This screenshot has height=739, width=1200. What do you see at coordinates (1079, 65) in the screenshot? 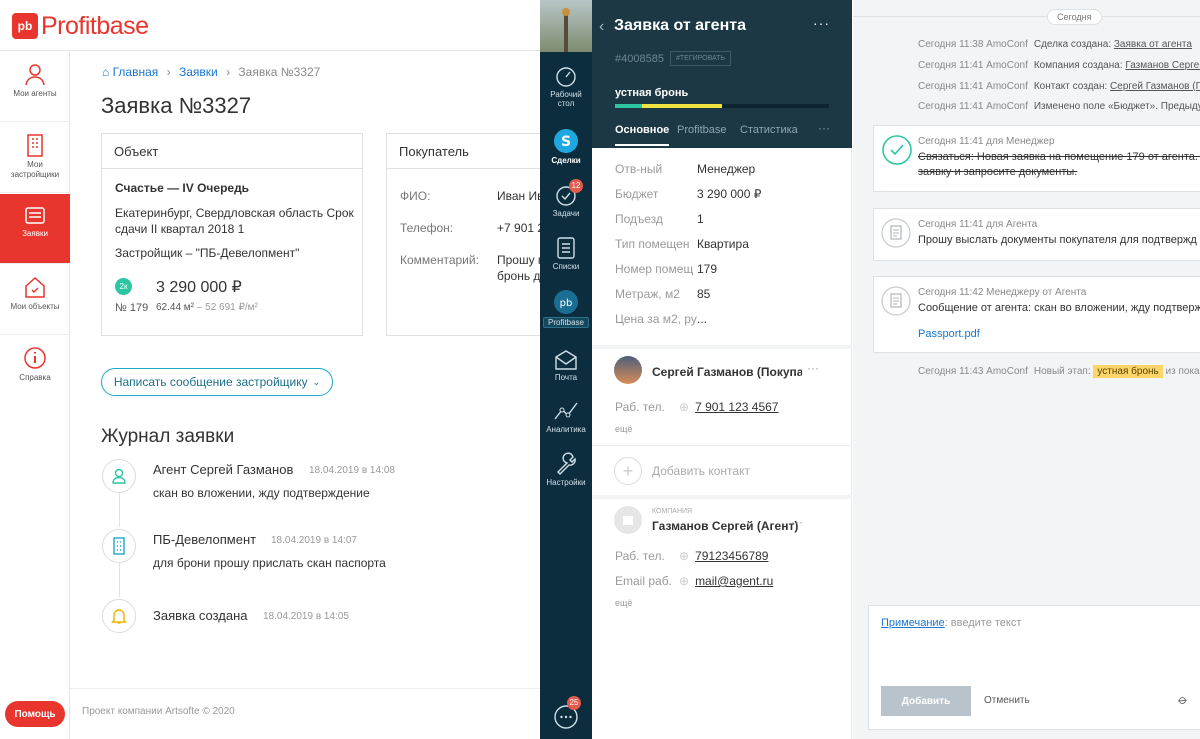
I see `event-text: Компания создана:` at bounding box center [1079, 65].